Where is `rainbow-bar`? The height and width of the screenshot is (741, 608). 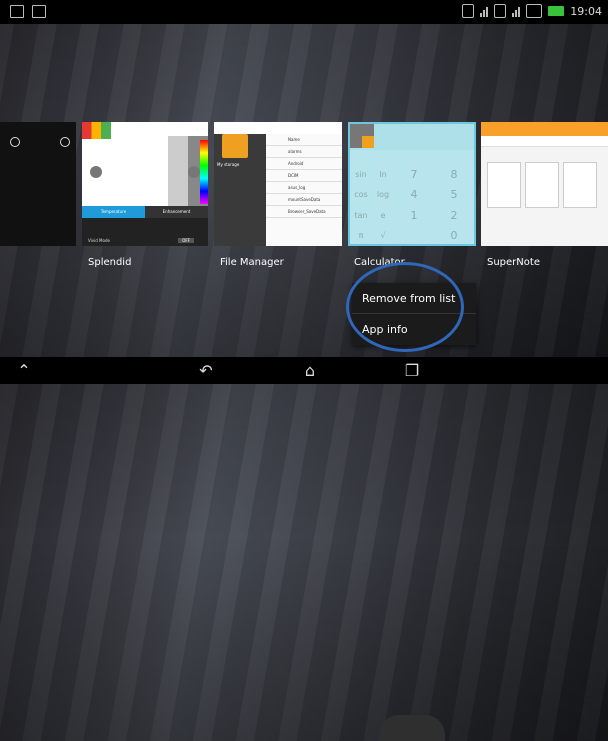
rainbow-bar is located at coordinates (204, 172).